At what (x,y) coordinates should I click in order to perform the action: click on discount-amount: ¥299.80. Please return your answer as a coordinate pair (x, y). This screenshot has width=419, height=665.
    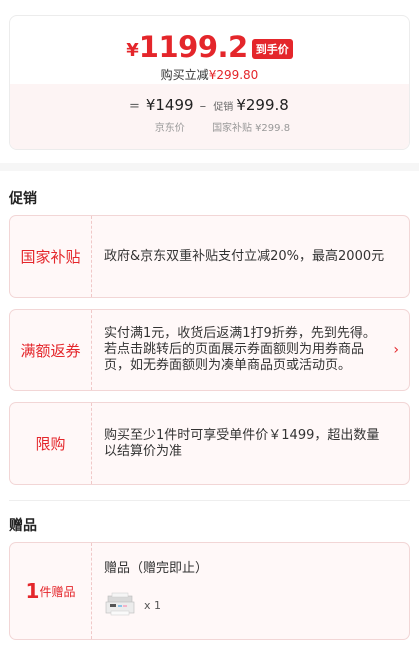
    Looking at the image, I should click on (233, 75).